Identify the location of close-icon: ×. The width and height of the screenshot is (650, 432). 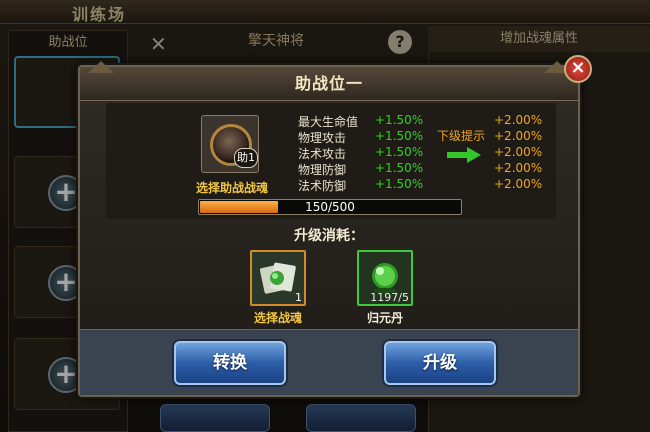
(578, 69).